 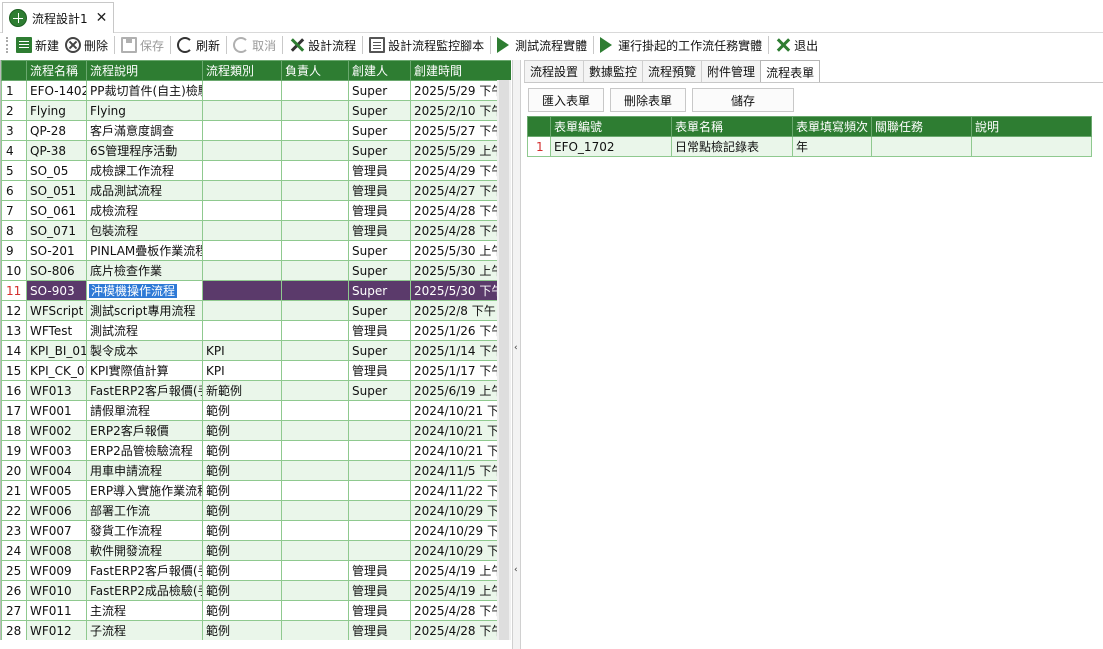 I want to click on table-cell-desc: FastERP2成品檢驗(手, so click(x=144, y=590).